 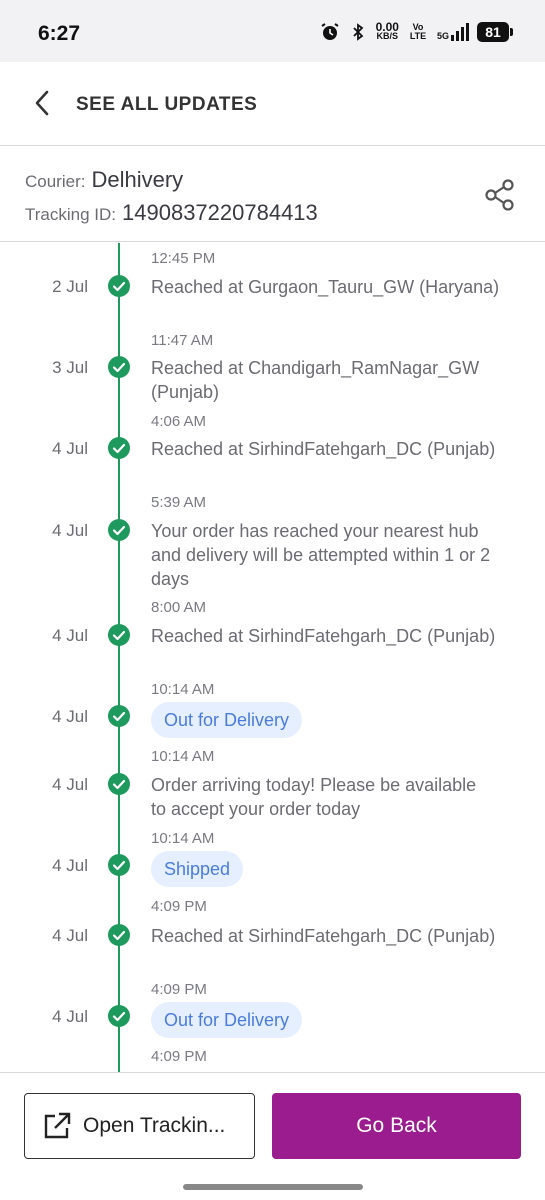 I want to click on status-chip-shipped: Shipped, so click(x=197, y=869).